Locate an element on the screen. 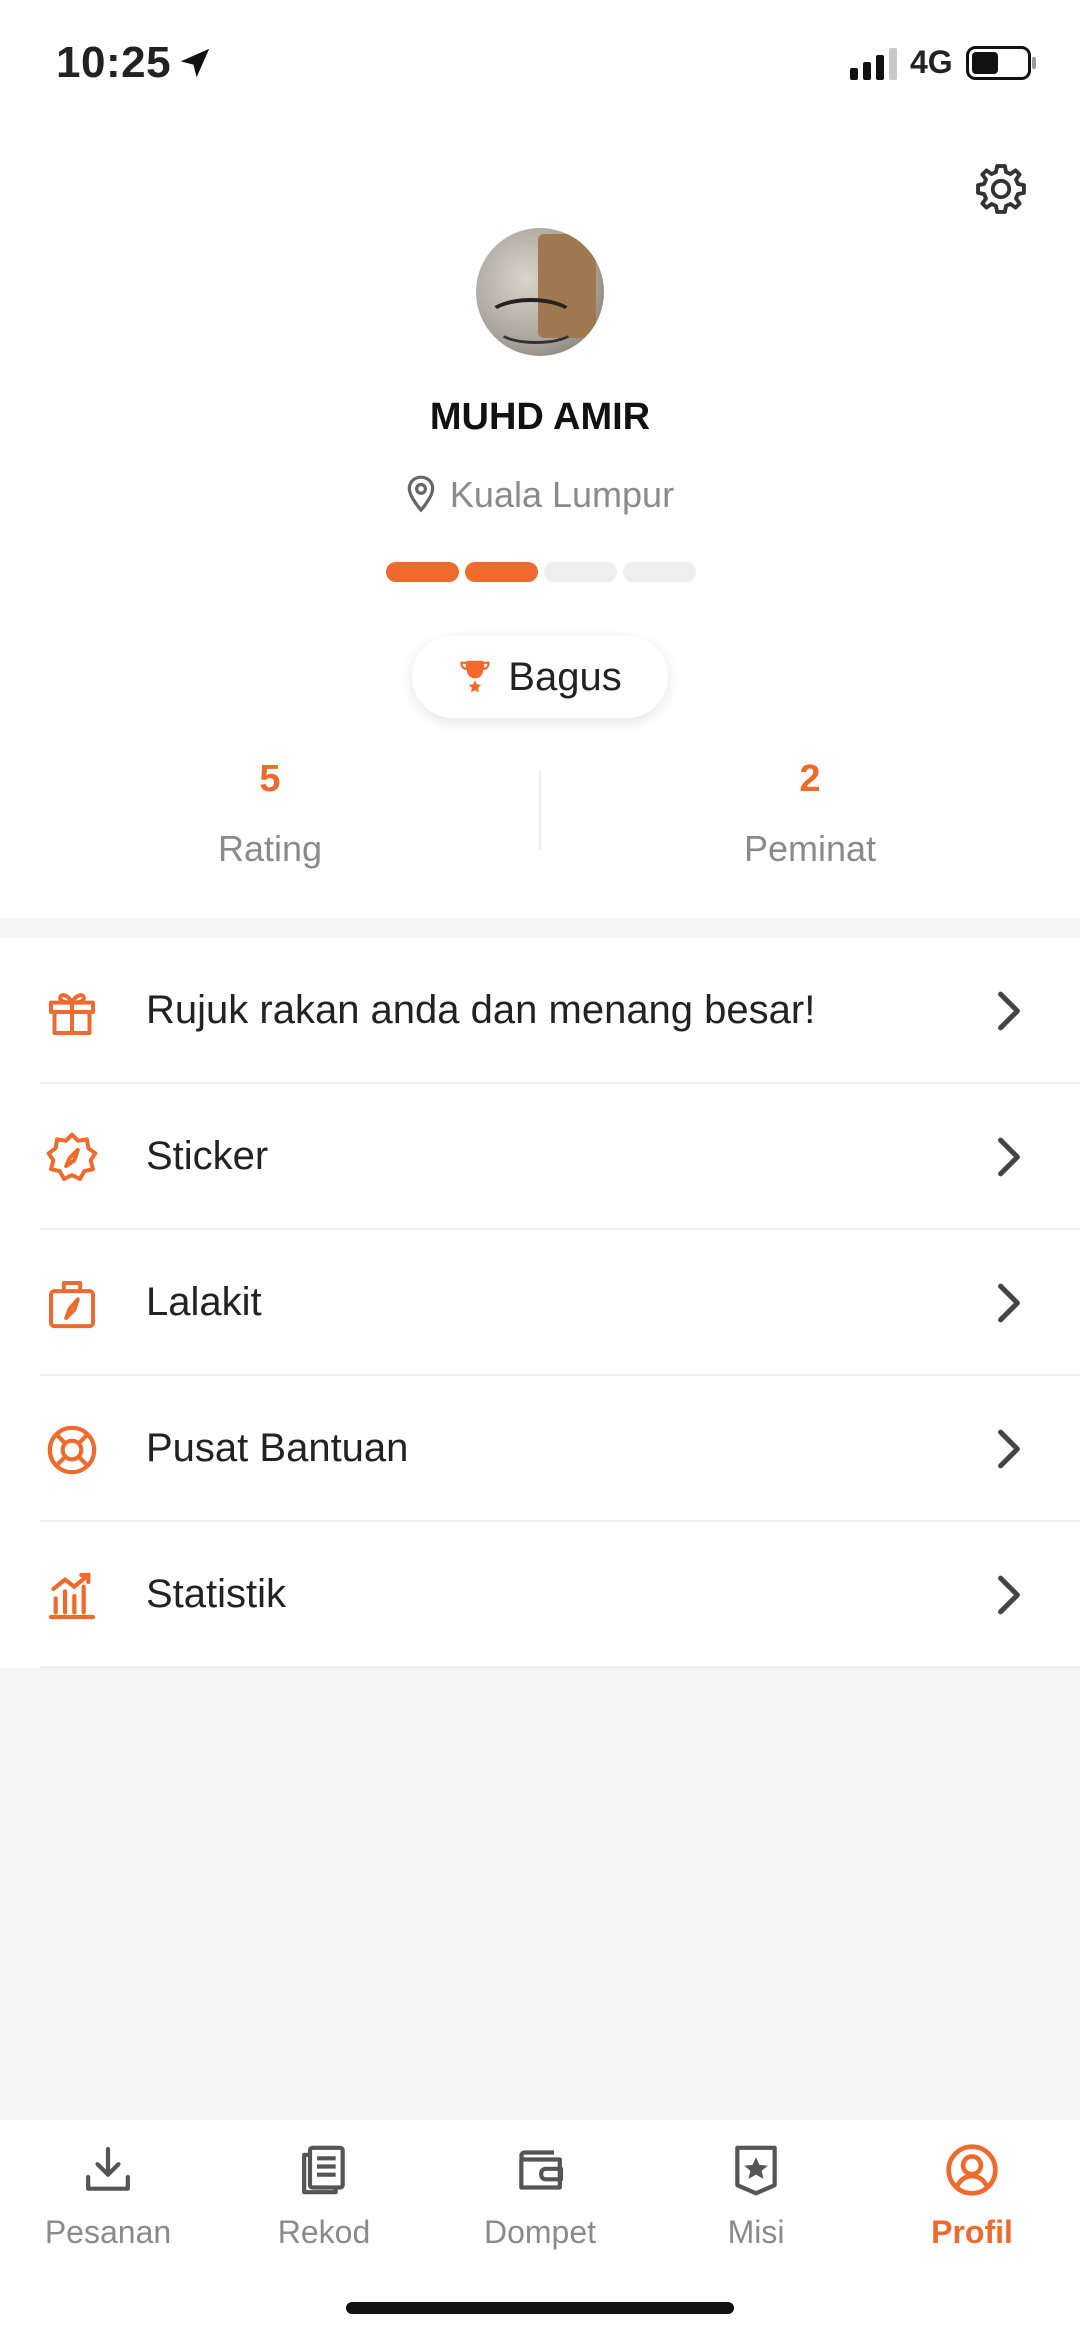 The width and height of the screenshot is (1080, 2336). sticker-badge-icon is located at coordinates (72, 1156).